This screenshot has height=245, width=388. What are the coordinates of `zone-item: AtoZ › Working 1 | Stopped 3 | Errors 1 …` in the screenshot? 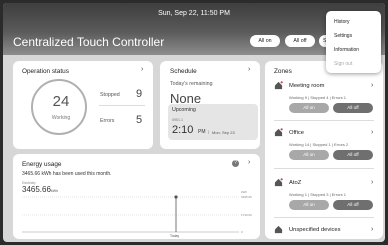 It's located at (324, 194).